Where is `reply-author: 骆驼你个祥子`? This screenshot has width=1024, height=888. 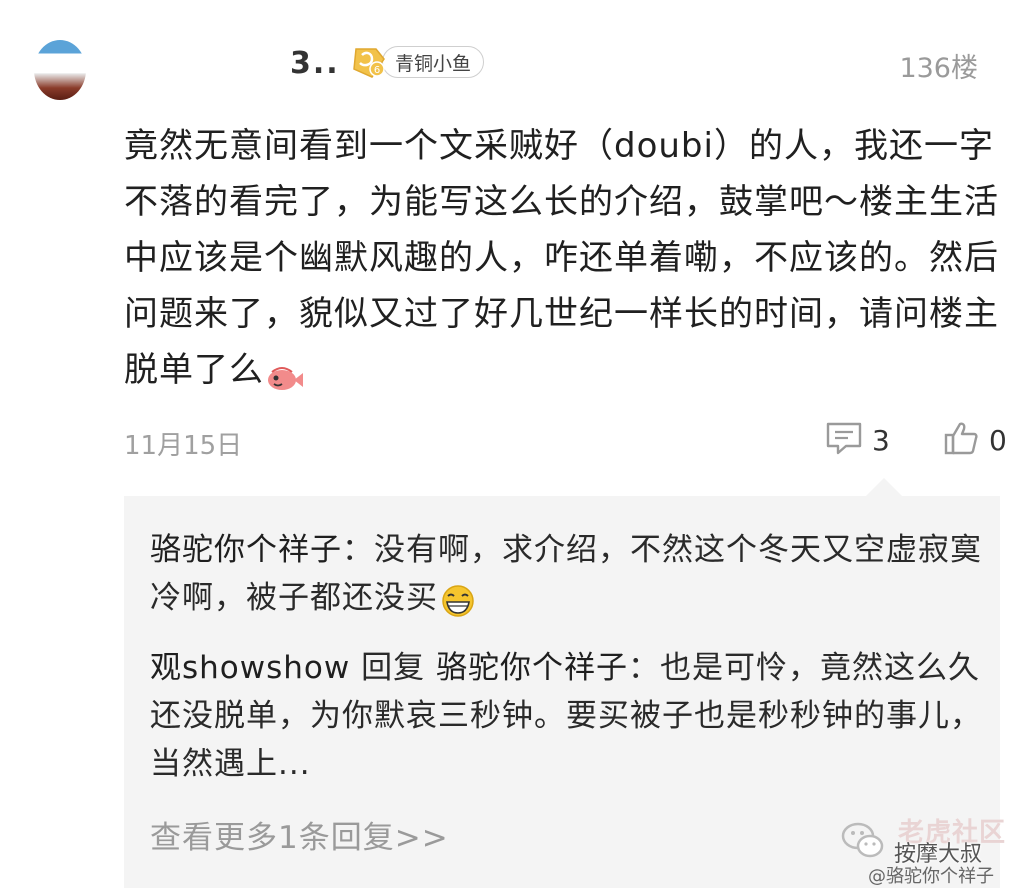 reply-author: 骆驼你个祥子 is located at coordinates (246, 550).